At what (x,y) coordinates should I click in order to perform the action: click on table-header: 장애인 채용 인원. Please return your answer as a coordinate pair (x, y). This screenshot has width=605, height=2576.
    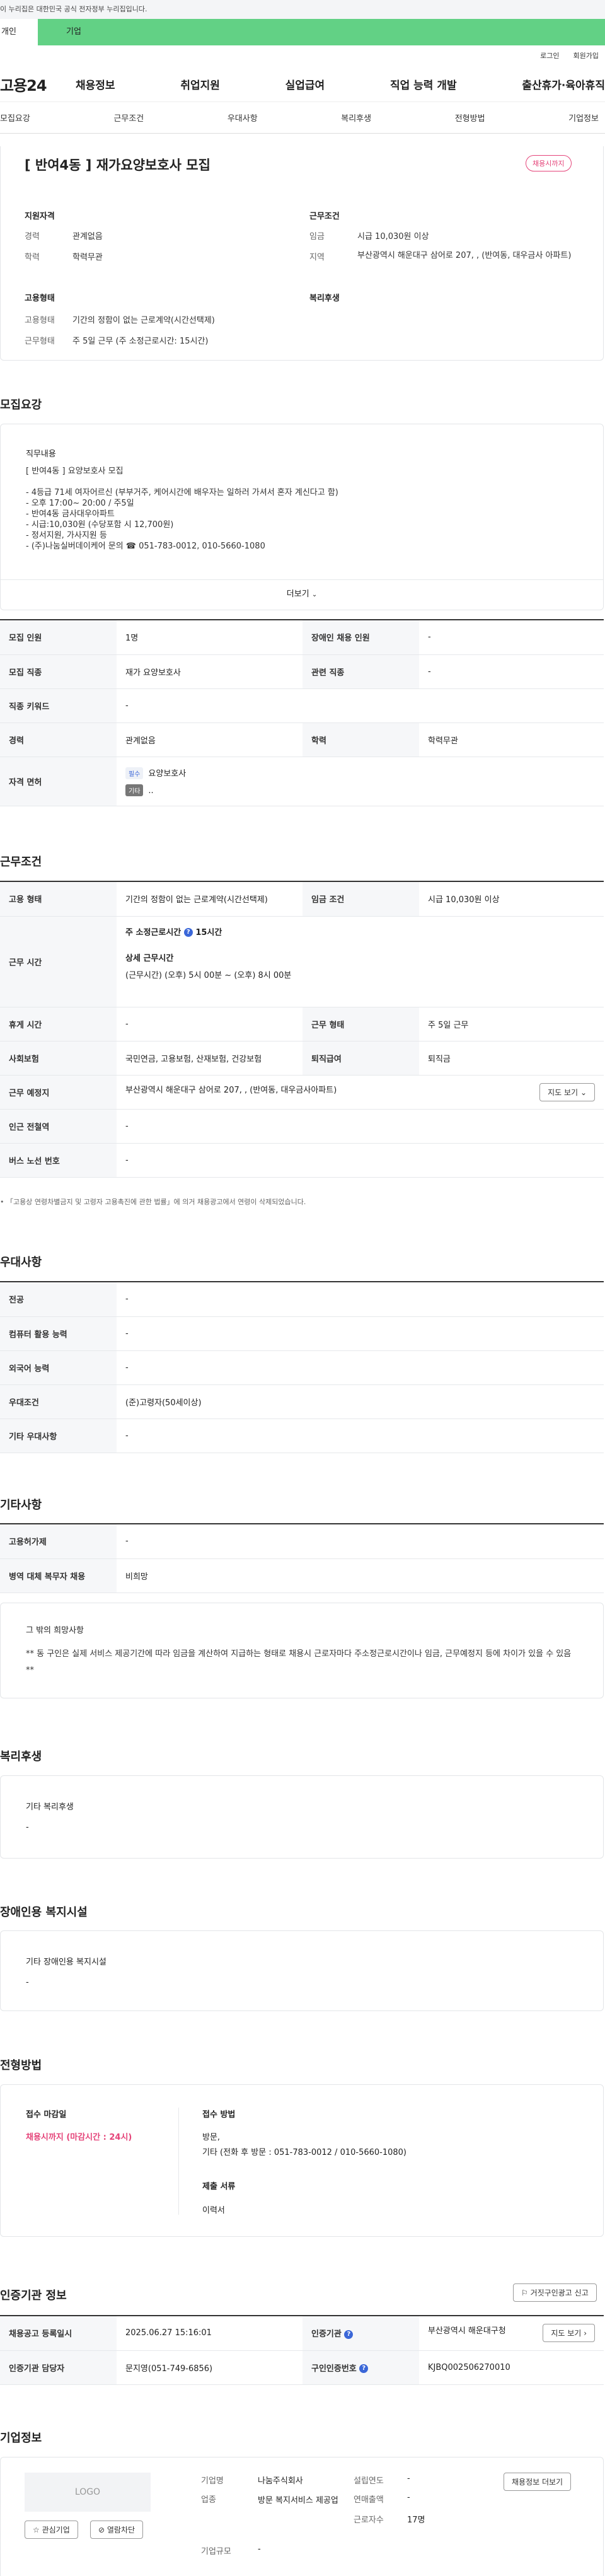
    Looking at the image, I should click on (361, 637).